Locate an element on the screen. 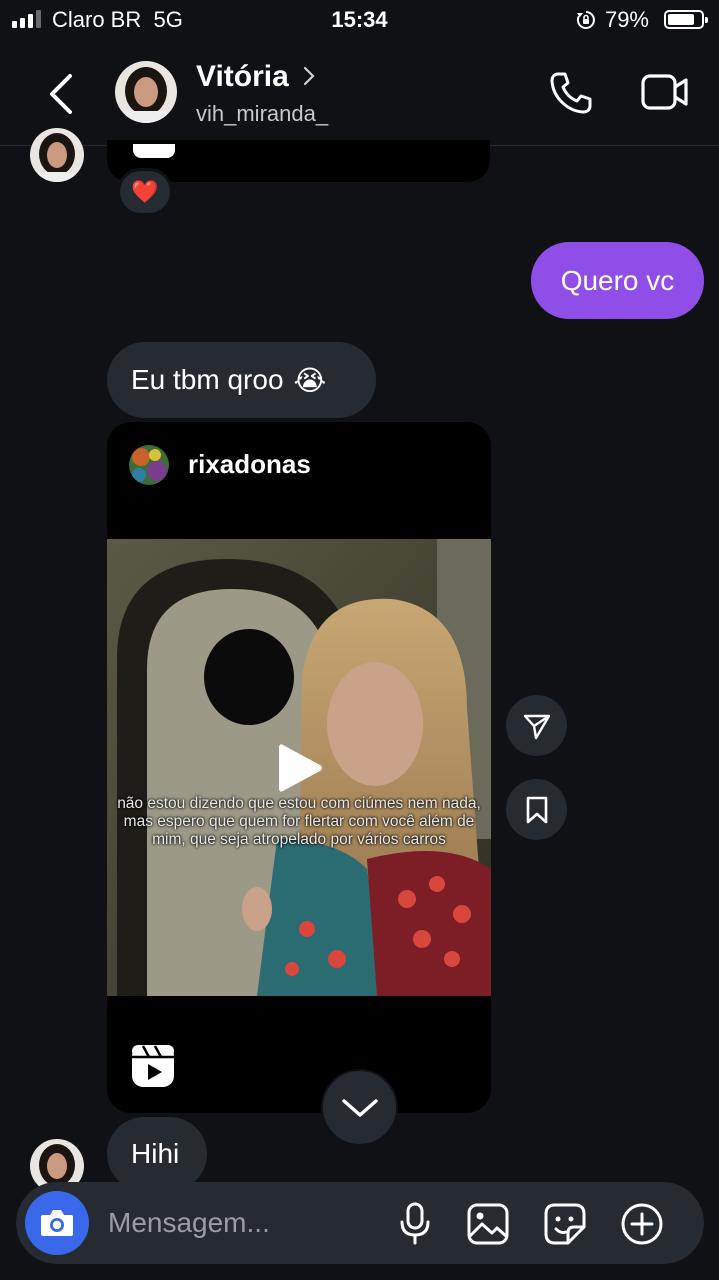 This screenshot has width=719, height=1280. contact-name: Vitória is located at coordinates (242, 77).